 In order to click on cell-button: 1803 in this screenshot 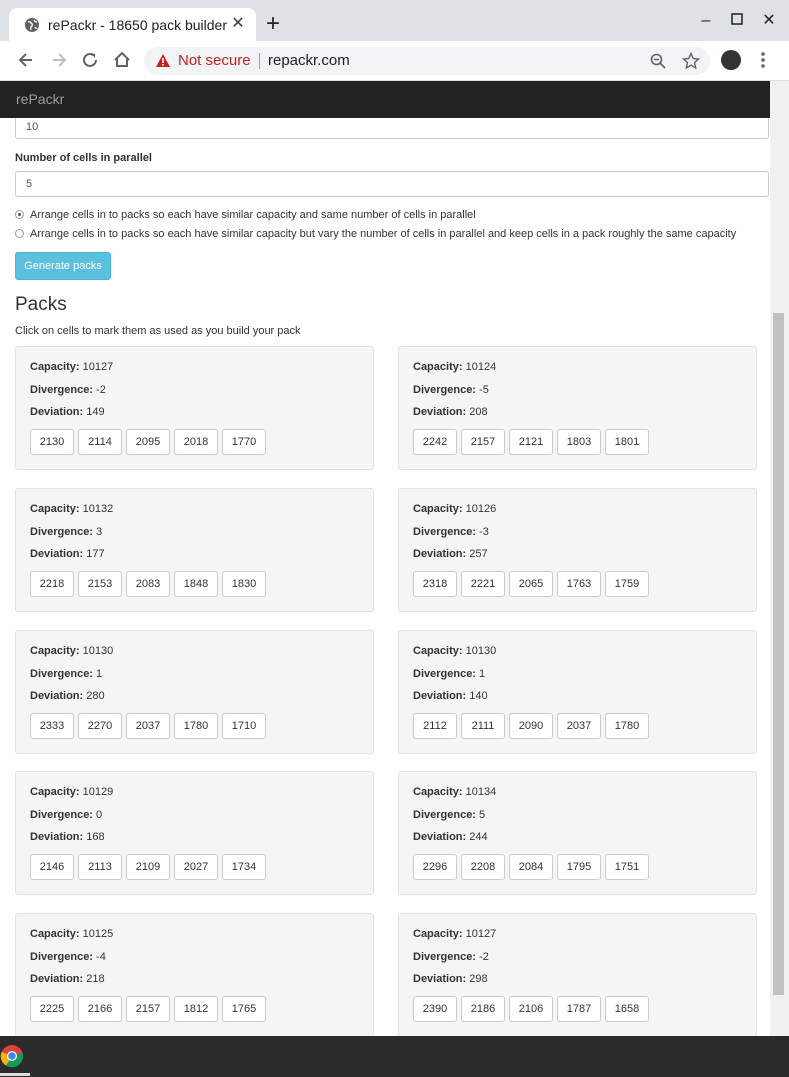, I will do `click(579, 442)`.